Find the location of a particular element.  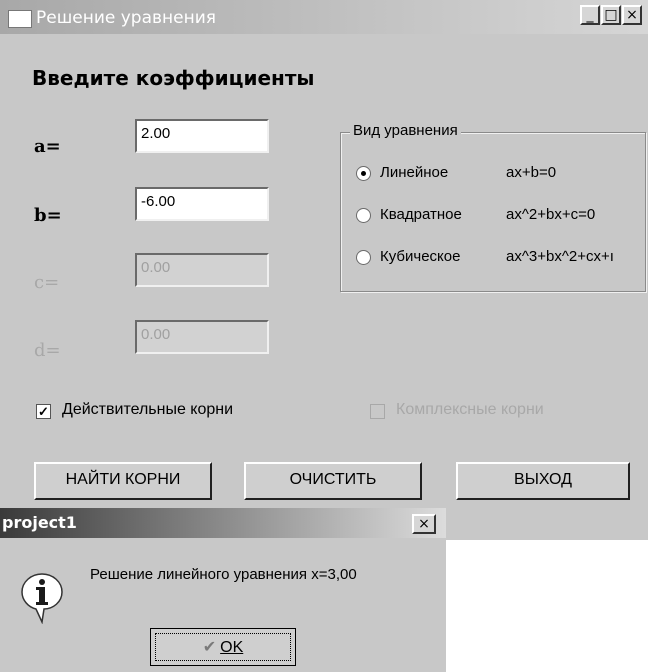

radio-quadratic is located at coordinates (363, 215).